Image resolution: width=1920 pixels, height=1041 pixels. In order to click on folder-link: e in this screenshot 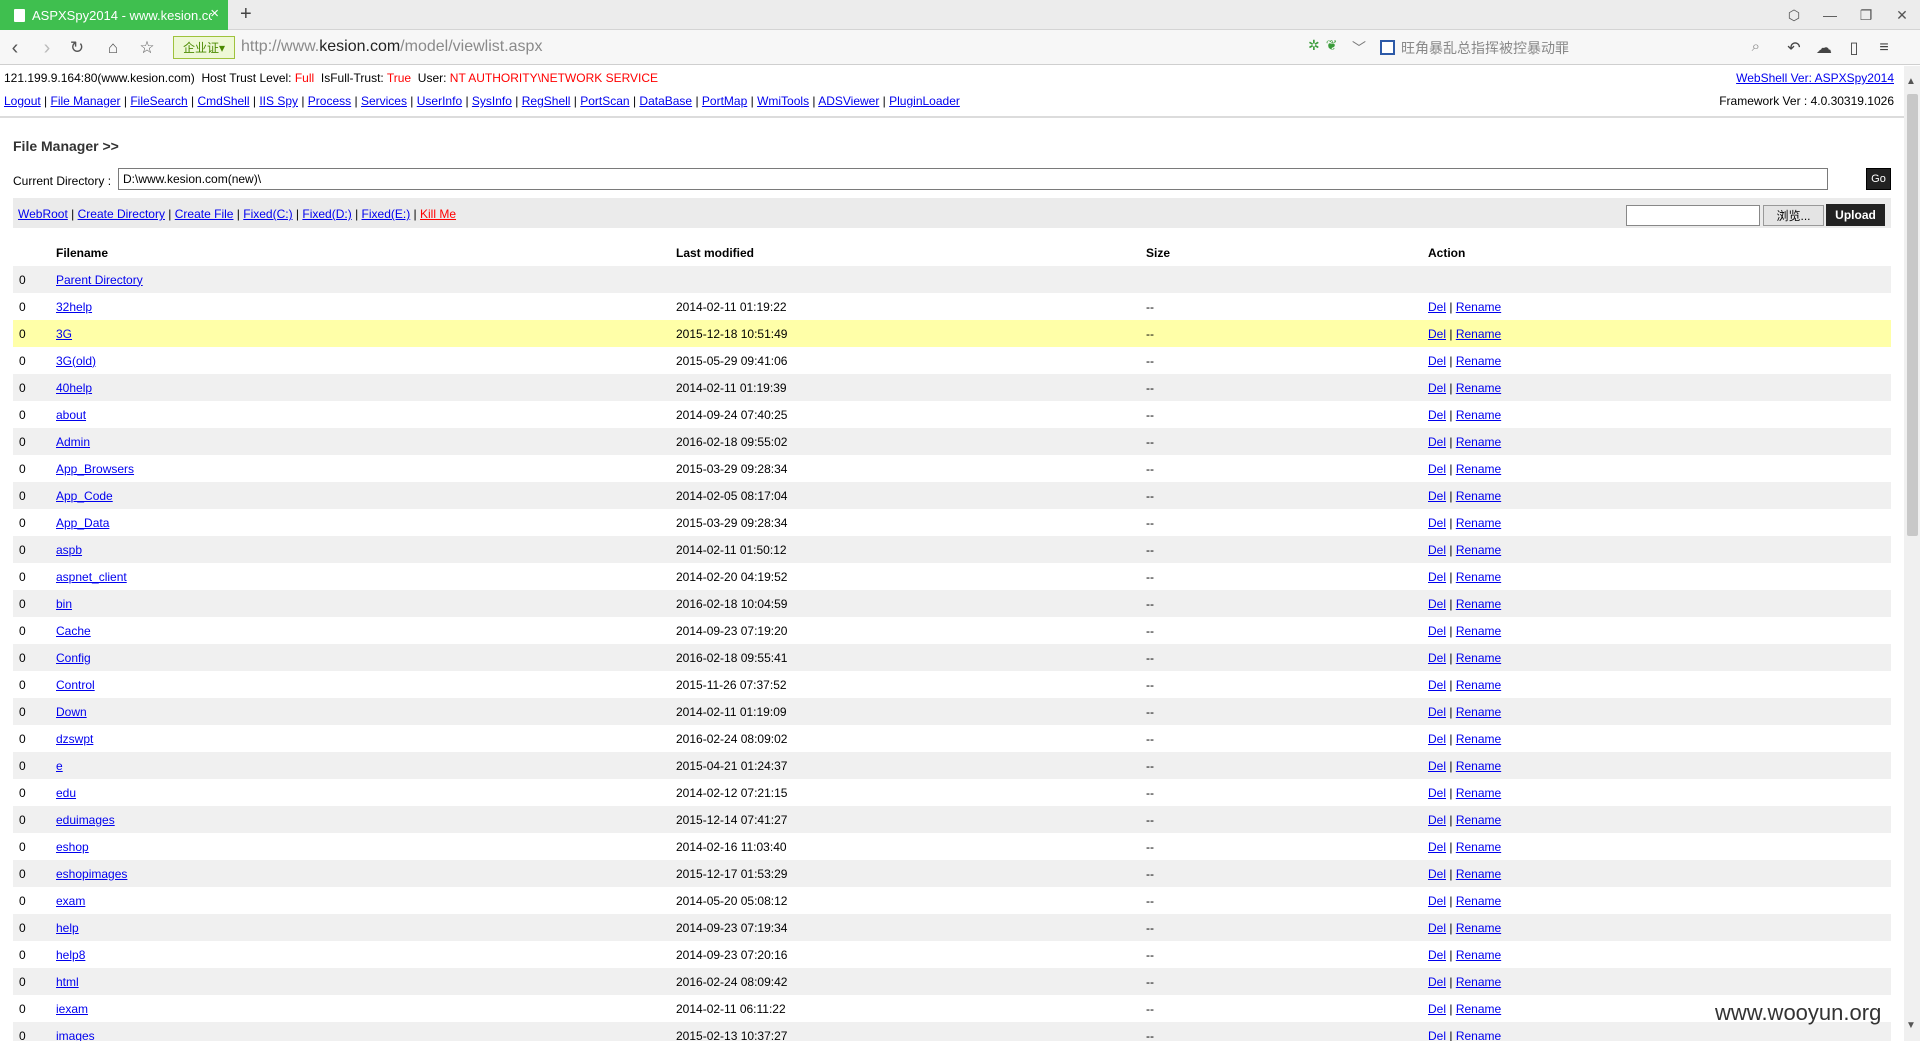, I will do `click(59, 766)`.